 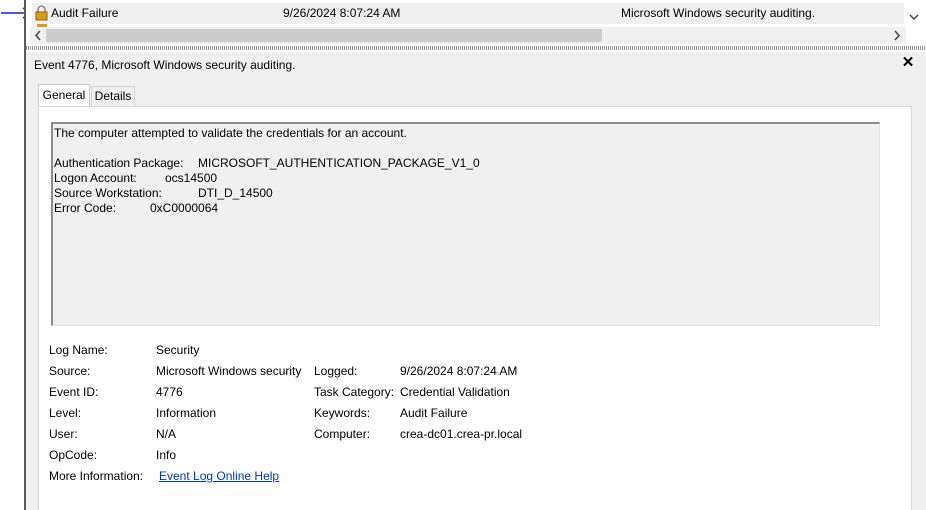 What do you see at coordinates (342, 413) in the screenshot?
I see `prop-label-keywords: Keywords:` at bounding box center [342, 413].